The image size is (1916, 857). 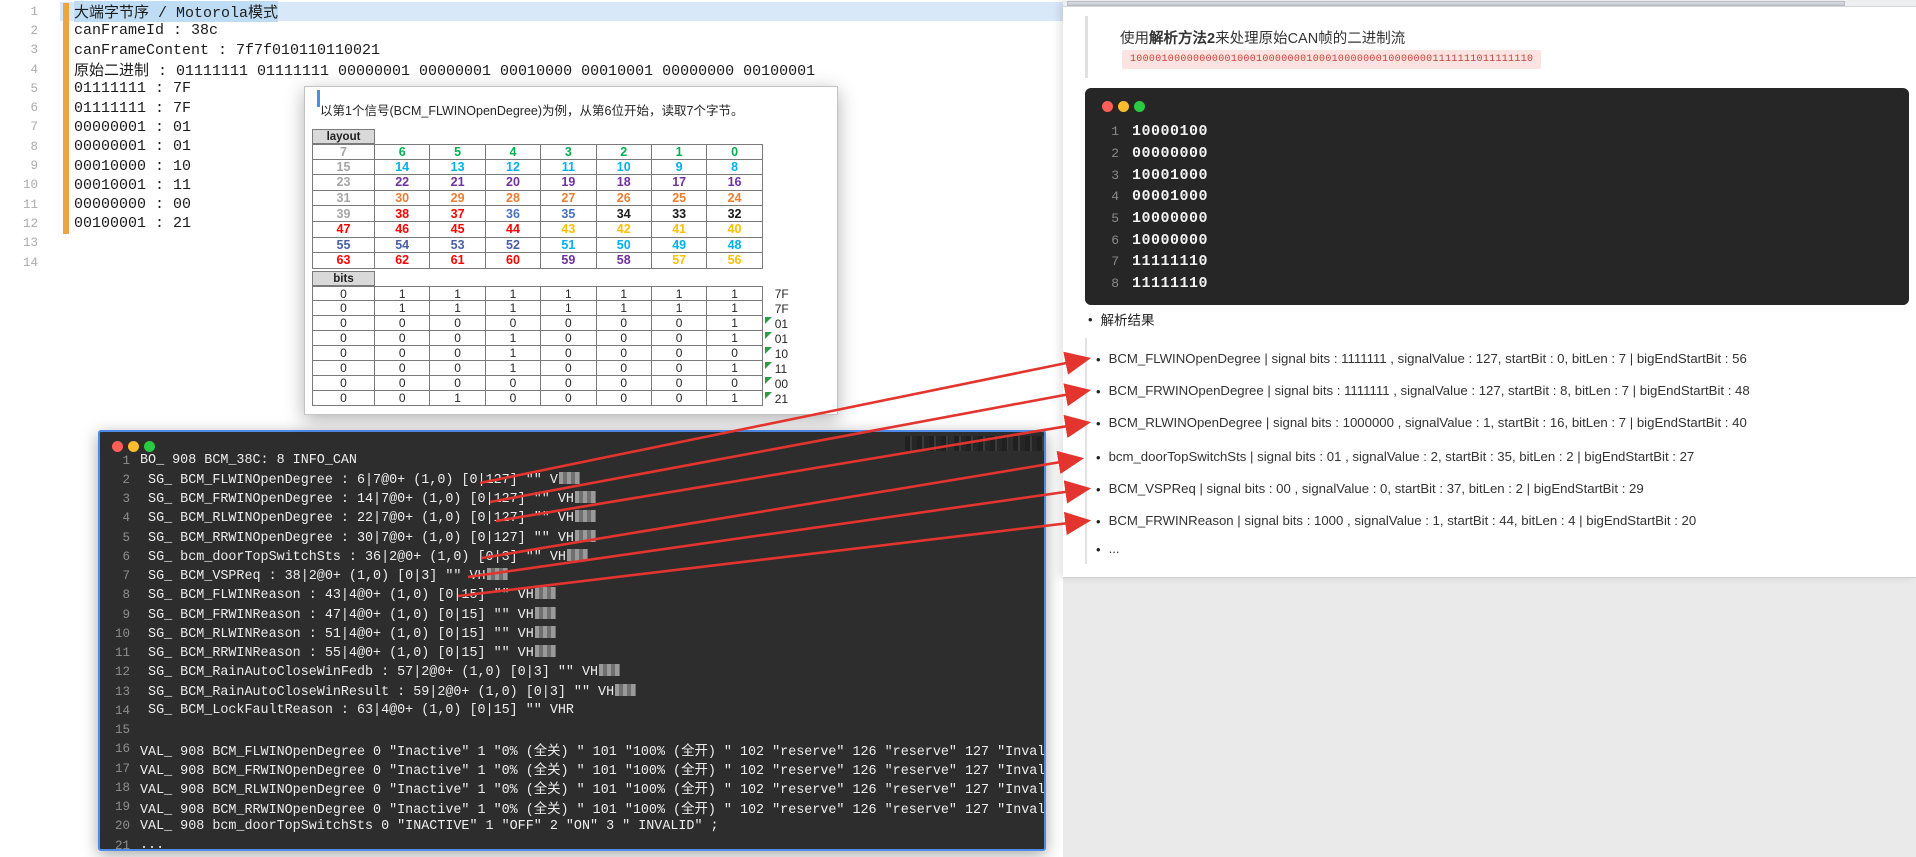 I want to click on layout-bit-cell: 59, so click(x=569, y=261).